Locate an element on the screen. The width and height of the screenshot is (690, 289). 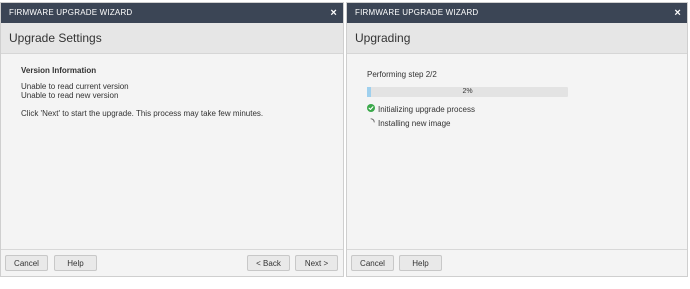
status-label: Installing new image is located at coordinates (414, 123).